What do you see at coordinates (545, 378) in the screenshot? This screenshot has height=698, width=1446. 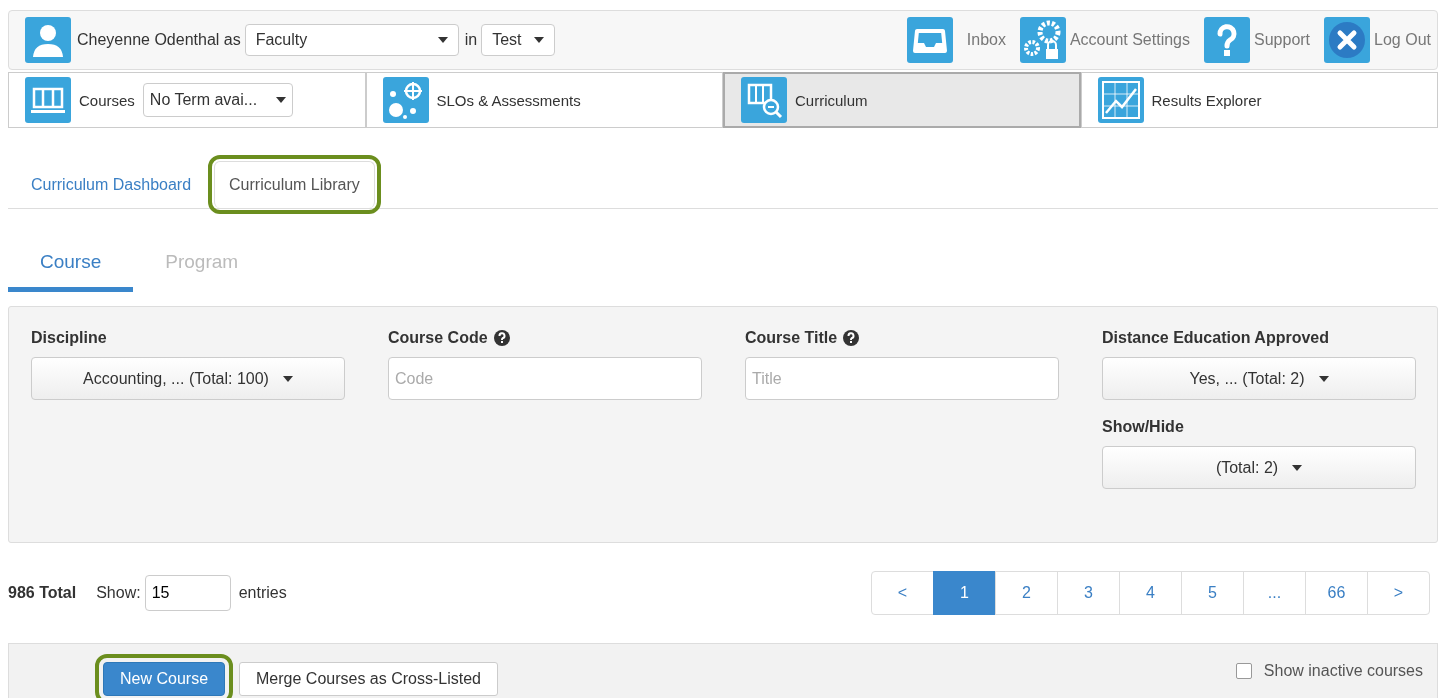 I see `filter-input: Code` at bounding box center [545, 378].